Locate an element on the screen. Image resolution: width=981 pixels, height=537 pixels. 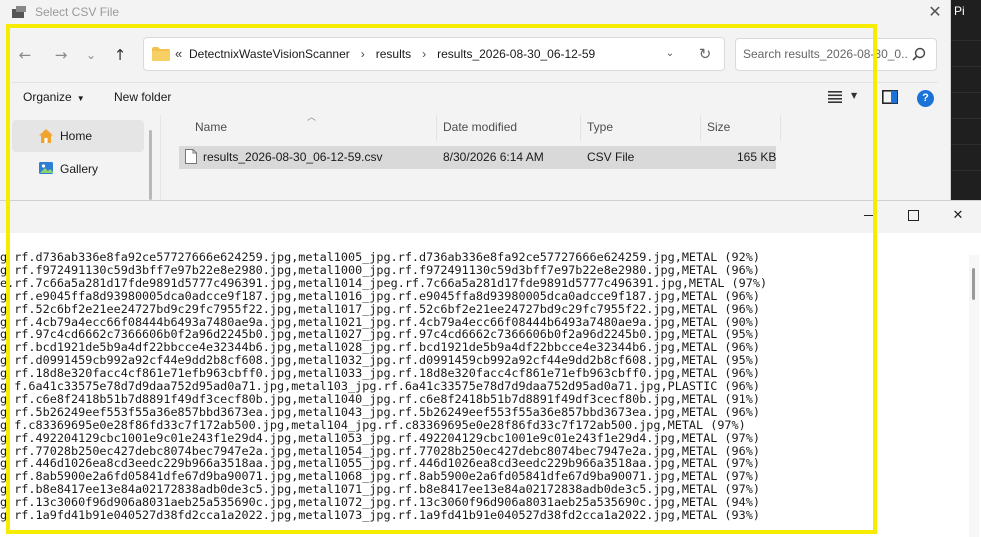
file-name: results_2026-08-30_06-12-59.csv is located at coordinates (293, 157).